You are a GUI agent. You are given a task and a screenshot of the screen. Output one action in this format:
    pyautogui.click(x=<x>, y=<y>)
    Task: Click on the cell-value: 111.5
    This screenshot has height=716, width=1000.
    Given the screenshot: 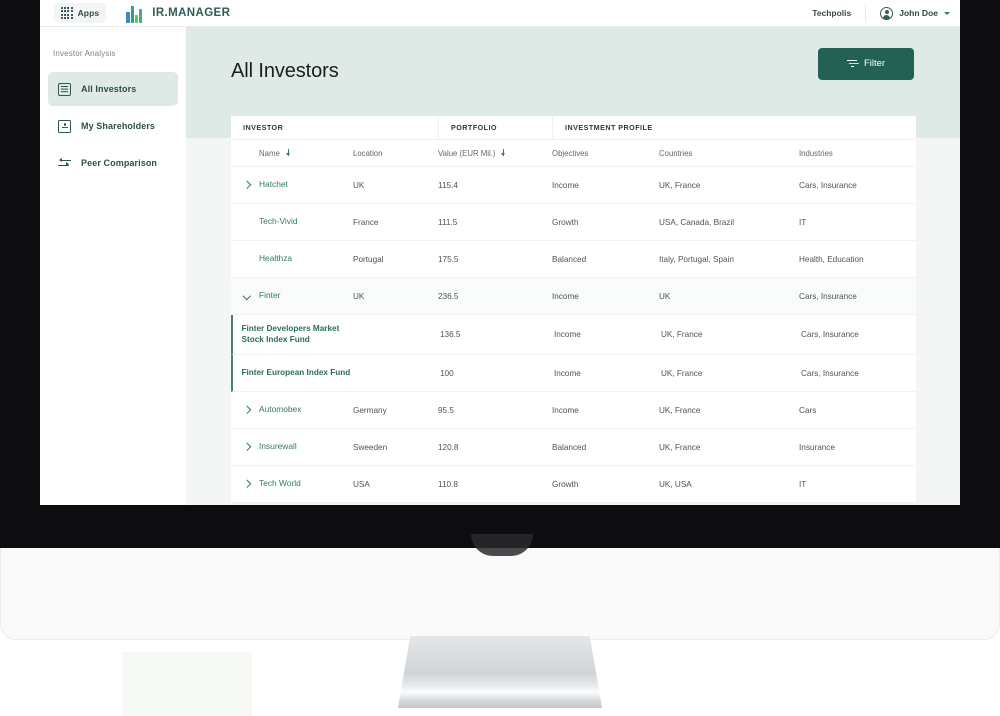 What is the action you would take?
    pyautogui.click(x=448, y=222)
    